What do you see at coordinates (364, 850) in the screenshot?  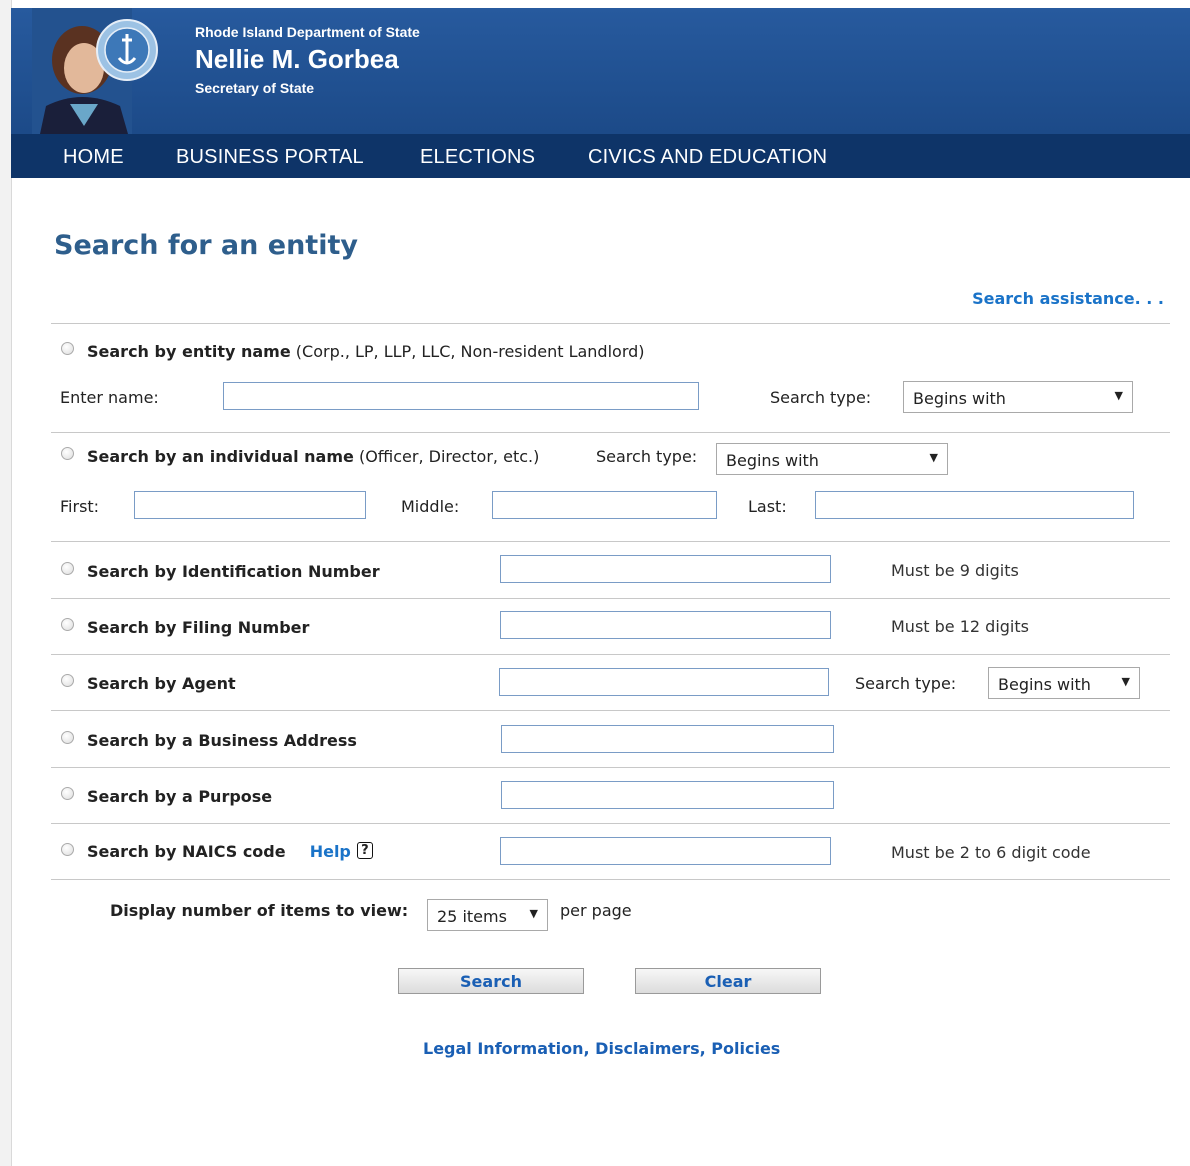 I see `help-question-icon: ?` at bounding box center [364, 850].